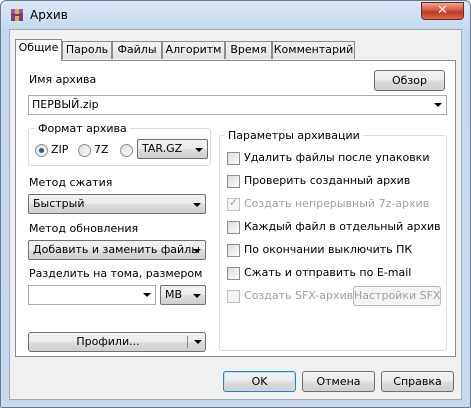 The width and height of the screenshot is (471, 408). Describe the element at coordinates (338, 381) in the screenshot. I see `cancel-button: Отмена` at that location.